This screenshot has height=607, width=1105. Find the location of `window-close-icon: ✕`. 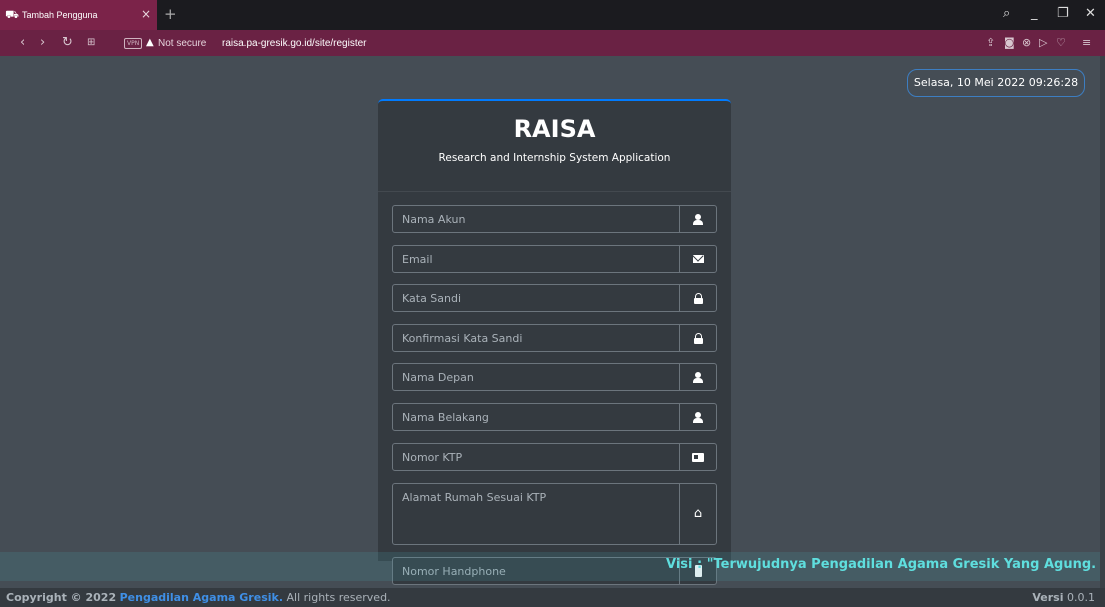

window-close-icon: ✕ is located at coordinates (1090, 14).